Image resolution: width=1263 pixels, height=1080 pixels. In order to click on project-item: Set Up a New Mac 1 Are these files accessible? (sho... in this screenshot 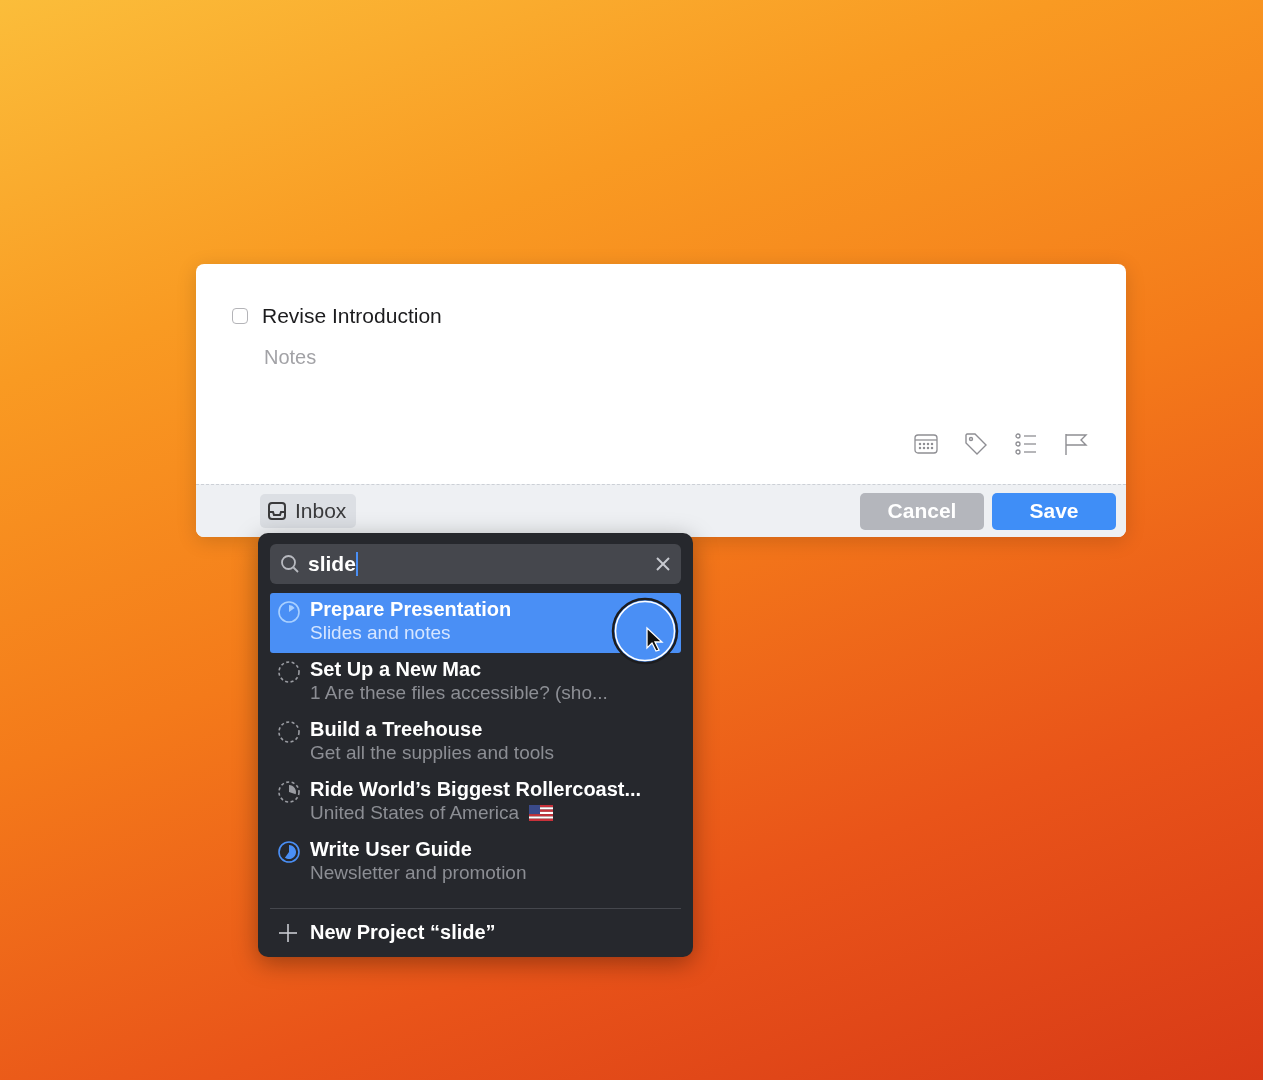, I will do `click(475, 683)`.